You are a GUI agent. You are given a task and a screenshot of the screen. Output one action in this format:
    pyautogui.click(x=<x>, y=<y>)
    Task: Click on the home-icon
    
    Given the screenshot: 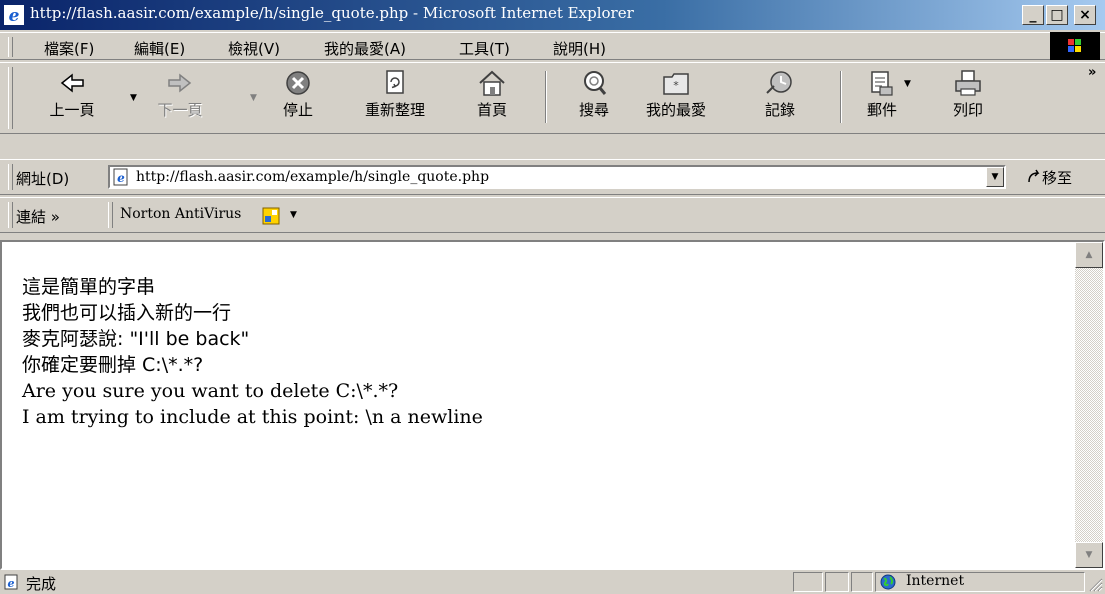 What is the action you would take?
    pyautogui.click(x=492, y=83)
    